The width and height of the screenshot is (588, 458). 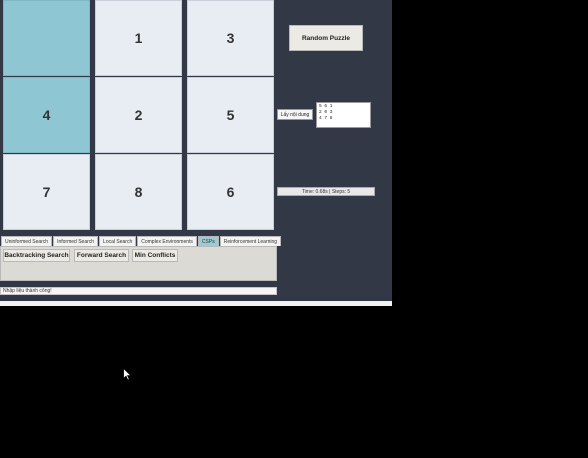 I want to click on tile-6: 6, so click(x=230, y=192).